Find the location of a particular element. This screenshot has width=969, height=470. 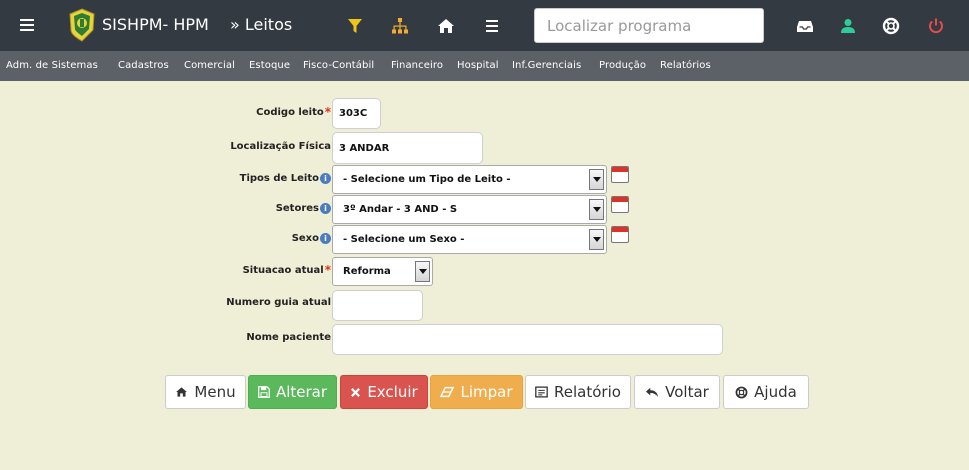

numero-guia-input is located at coordinates (377, 305).